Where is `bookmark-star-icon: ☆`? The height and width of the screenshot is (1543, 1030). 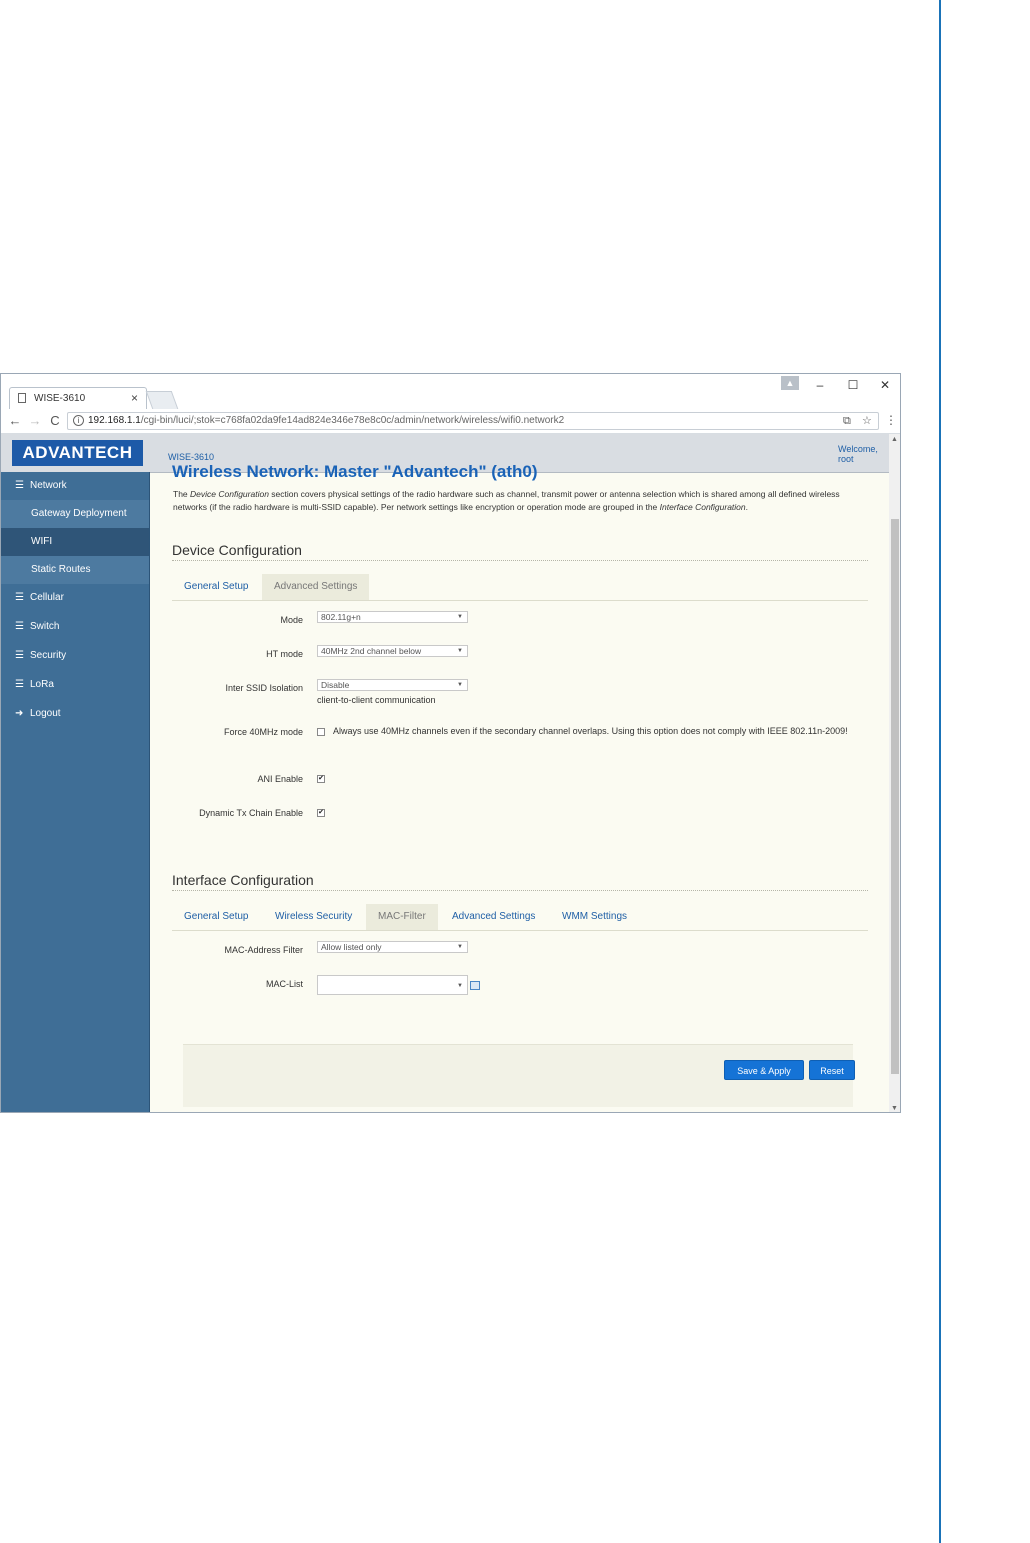
bookmark-star-icon: ☆ is located at coordinates (867, 421).